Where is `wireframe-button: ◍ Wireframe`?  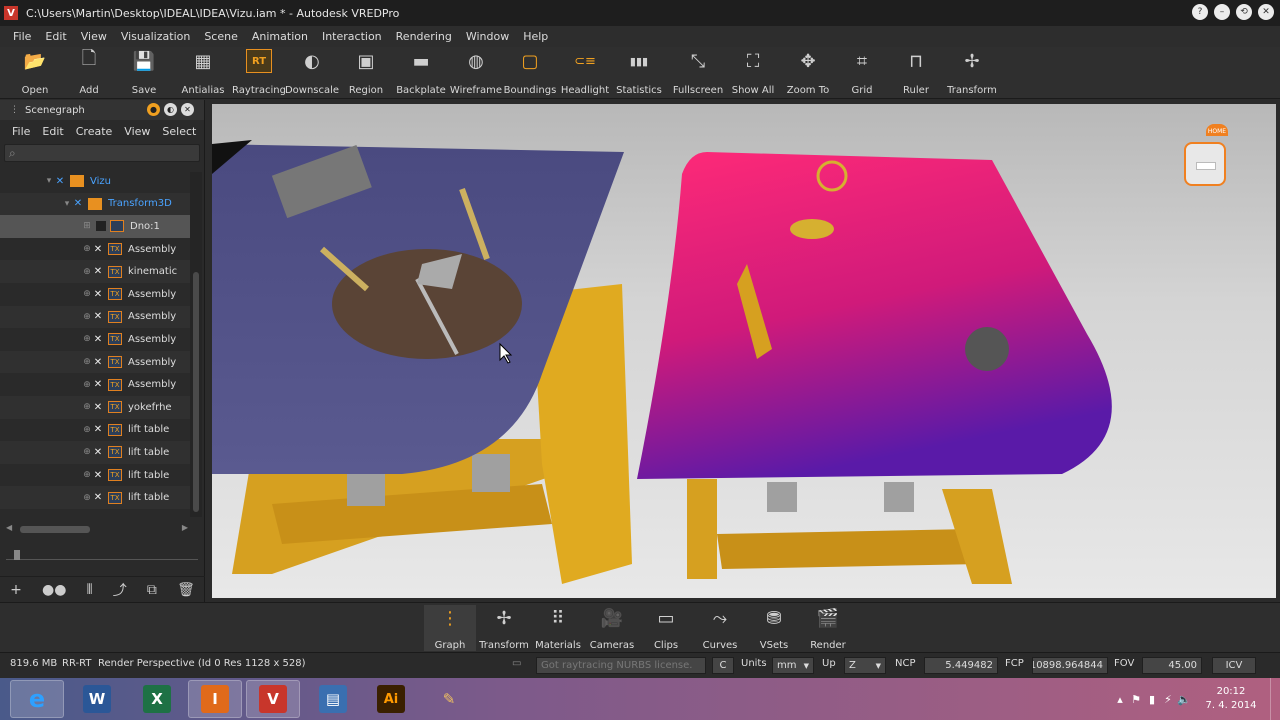
wireframe-button: ◍ Wireframe is located at coordinates (476, 73).